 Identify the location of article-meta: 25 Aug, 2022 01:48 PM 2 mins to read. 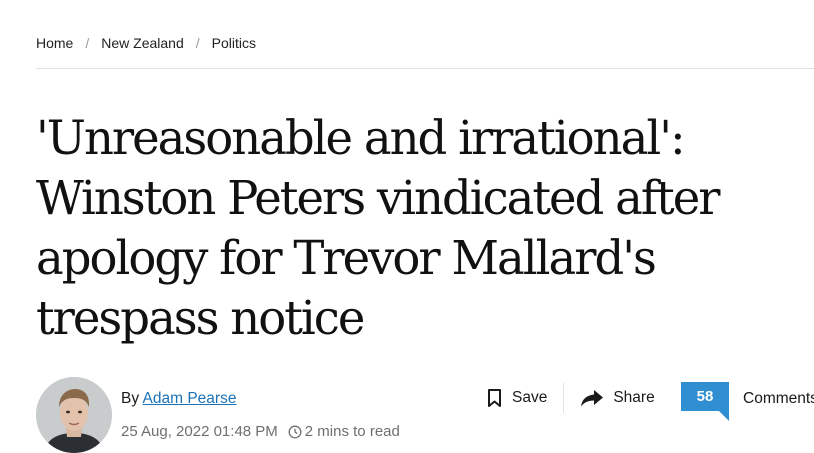
(260, 431).